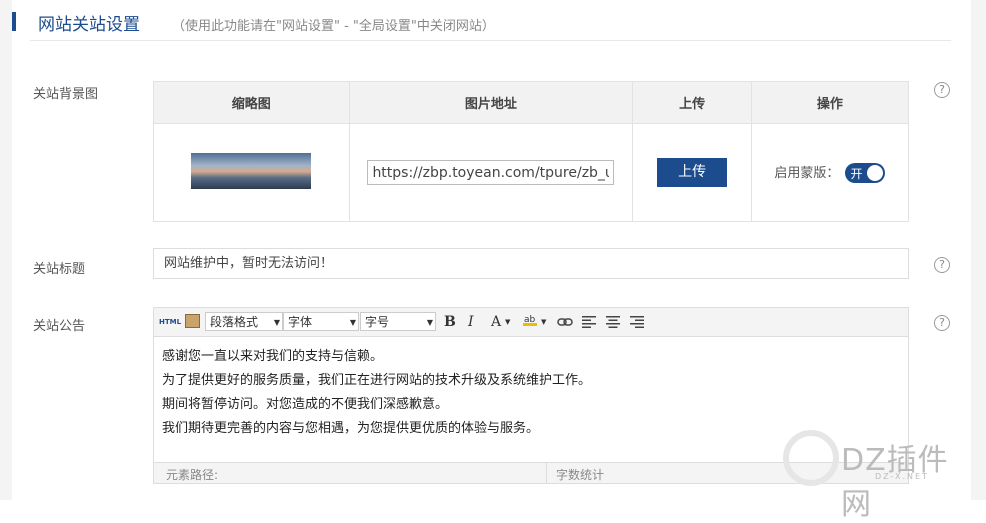 The image size is (986, 523). Describe the element at coordinates (6, 250) in the screenshot. I see `left-gutter` at that location.